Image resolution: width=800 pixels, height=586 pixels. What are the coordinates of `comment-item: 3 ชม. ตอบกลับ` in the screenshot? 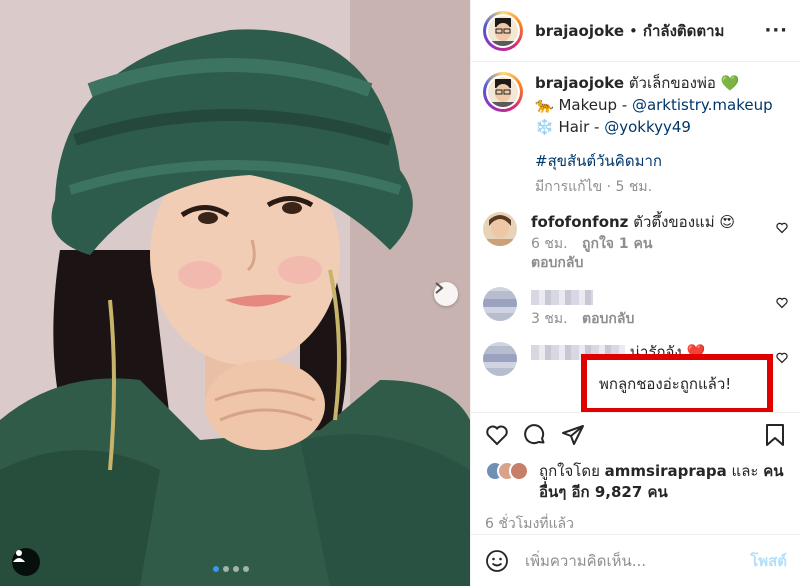 It's located at (635, 307).